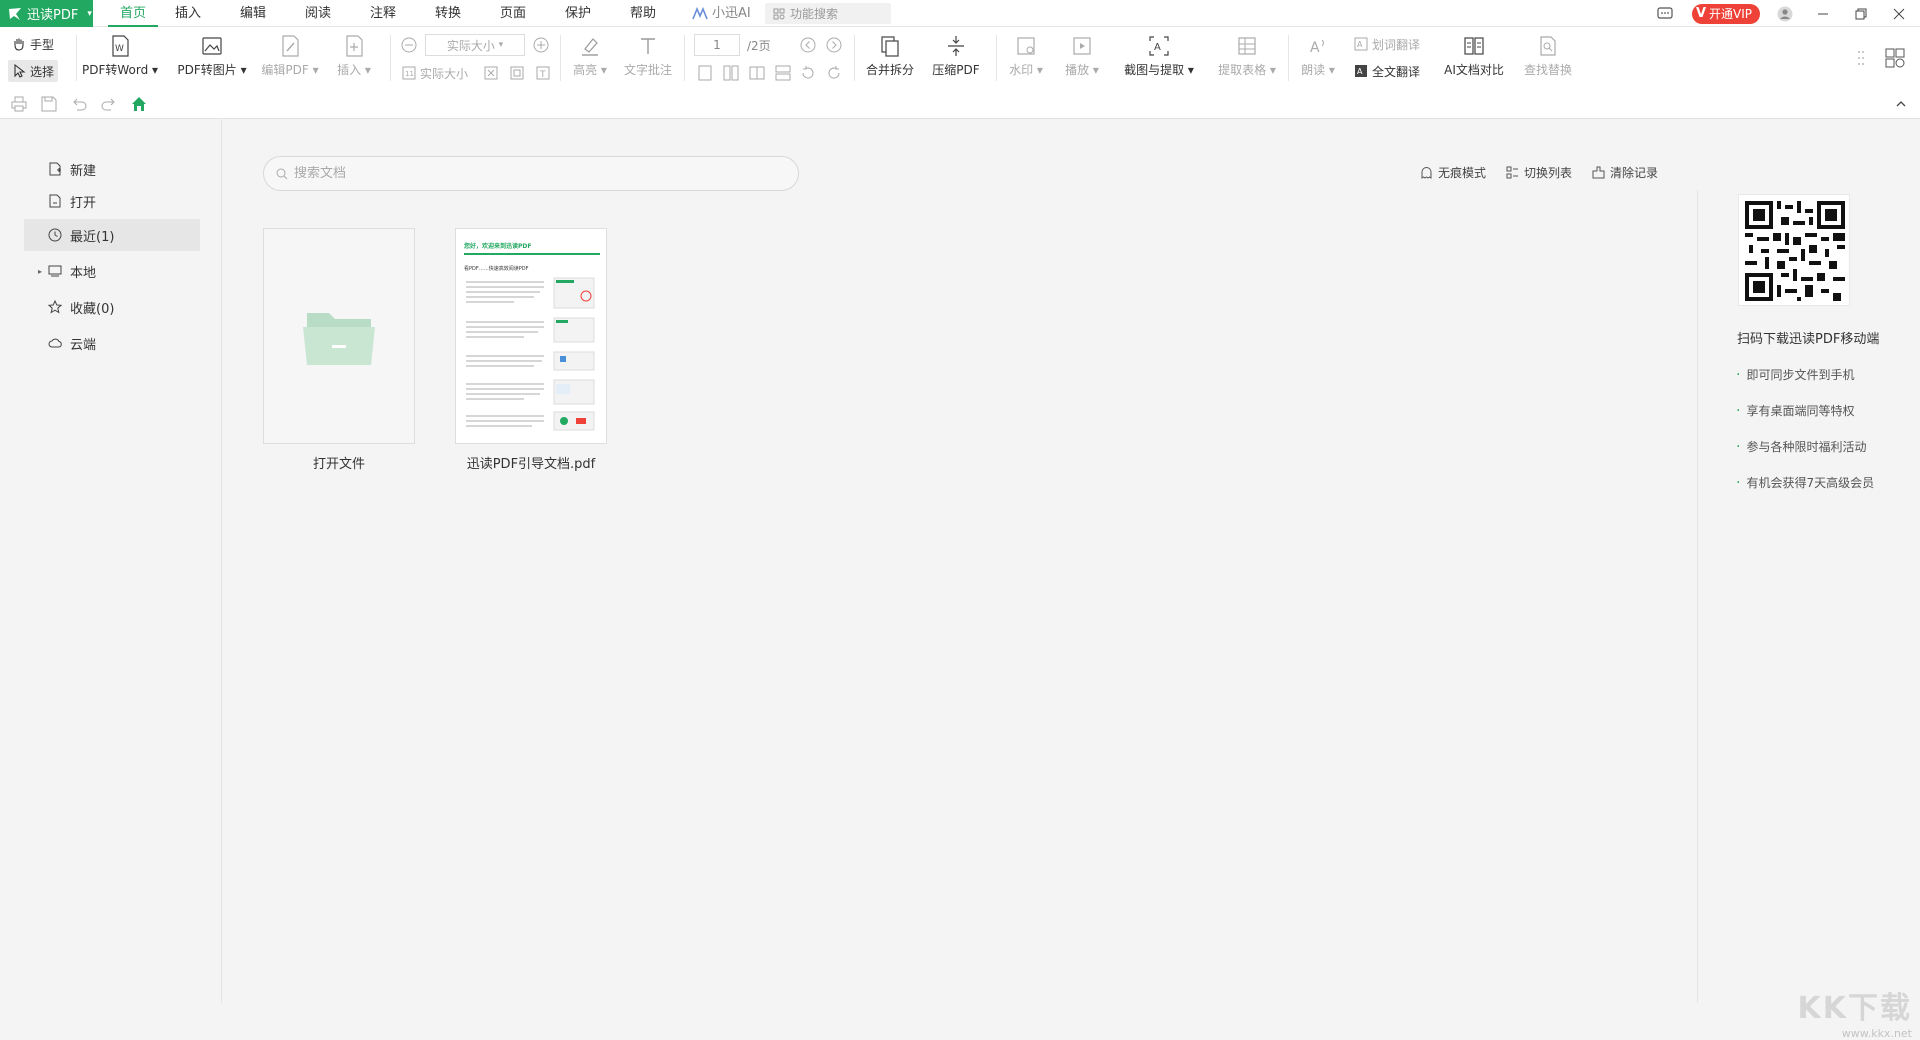 The width and height of the screenshot is (1920, 1040). I want to click on drag-handle-icon, so click(1861, 58).